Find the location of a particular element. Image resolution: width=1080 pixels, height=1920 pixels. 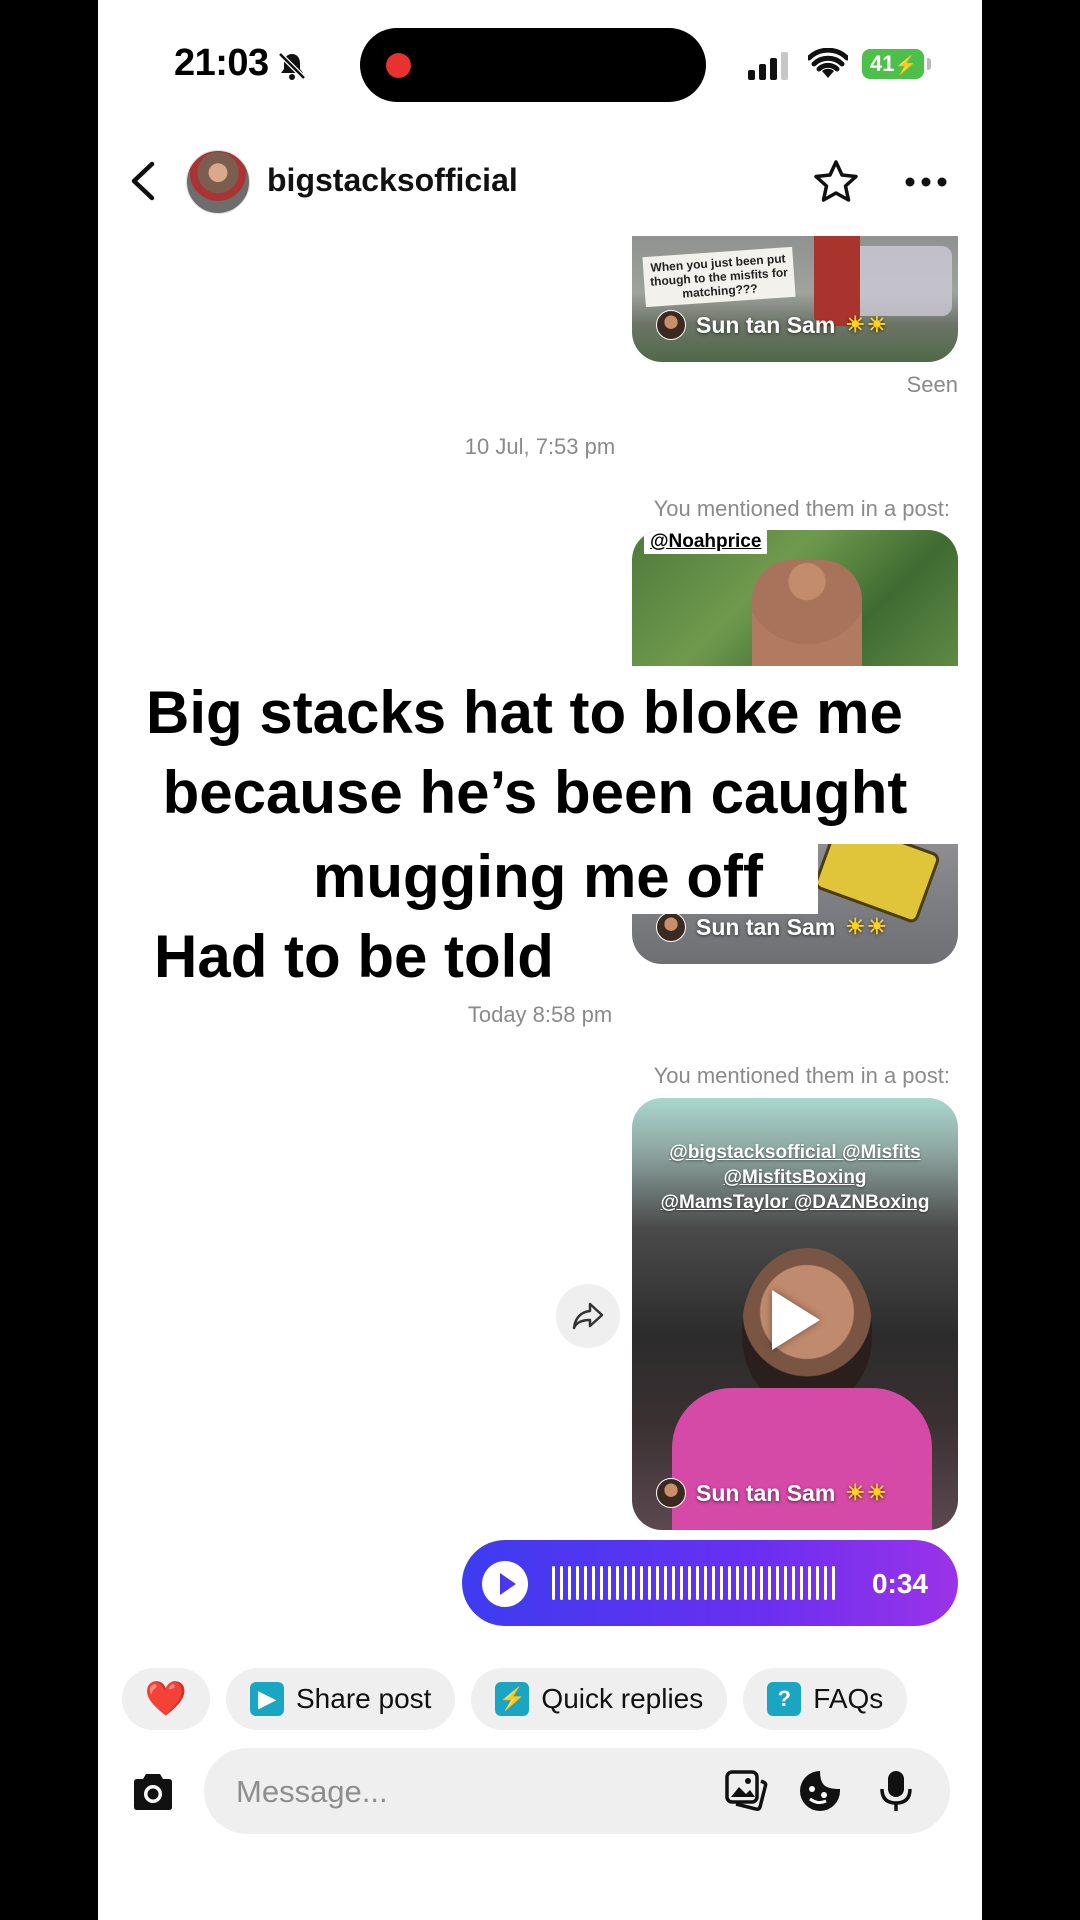

battery-level: 41 is located at coordinates (882, 63).